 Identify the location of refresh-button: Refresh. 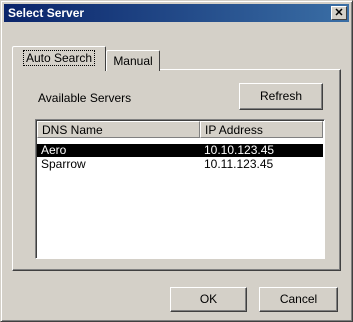
(281, 96).